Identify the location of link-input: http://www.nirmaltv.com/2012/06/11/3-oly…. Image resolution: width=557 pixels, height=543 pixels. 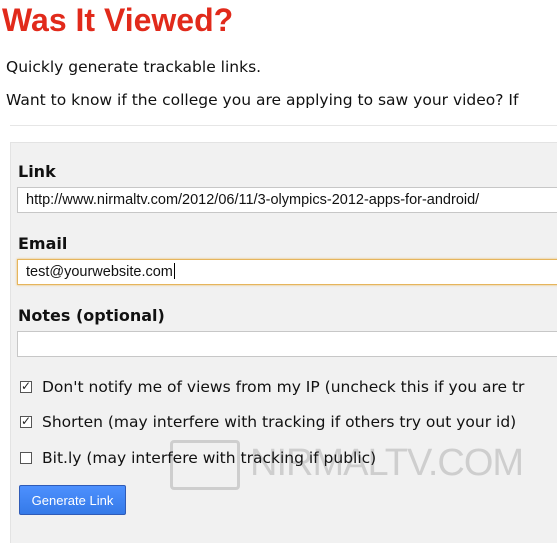
(287, 200).